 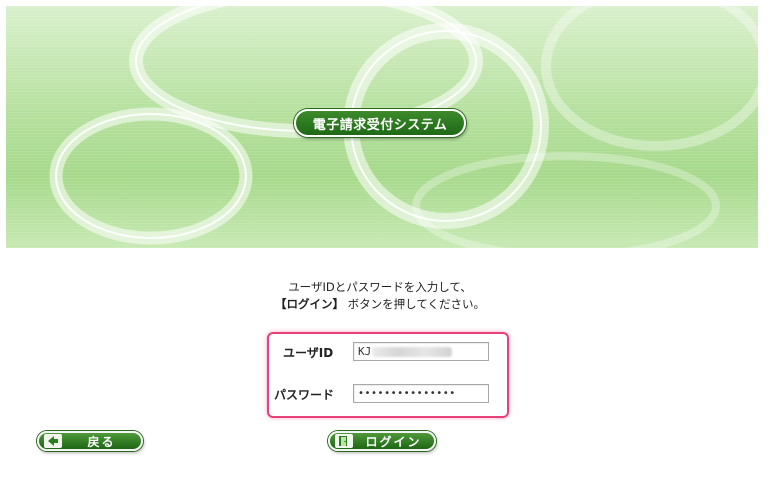 I want to click on userid-input: KJ, so click(x=421, y=351).